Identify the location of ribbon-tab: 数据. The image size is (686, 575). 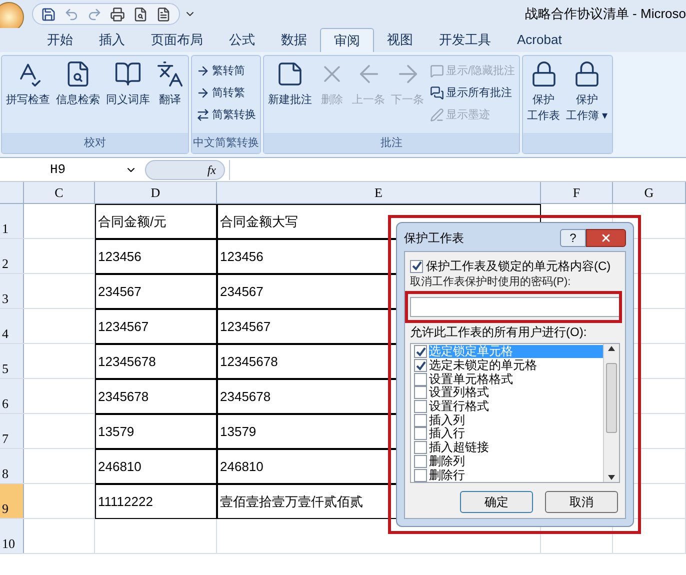
(294, 40).